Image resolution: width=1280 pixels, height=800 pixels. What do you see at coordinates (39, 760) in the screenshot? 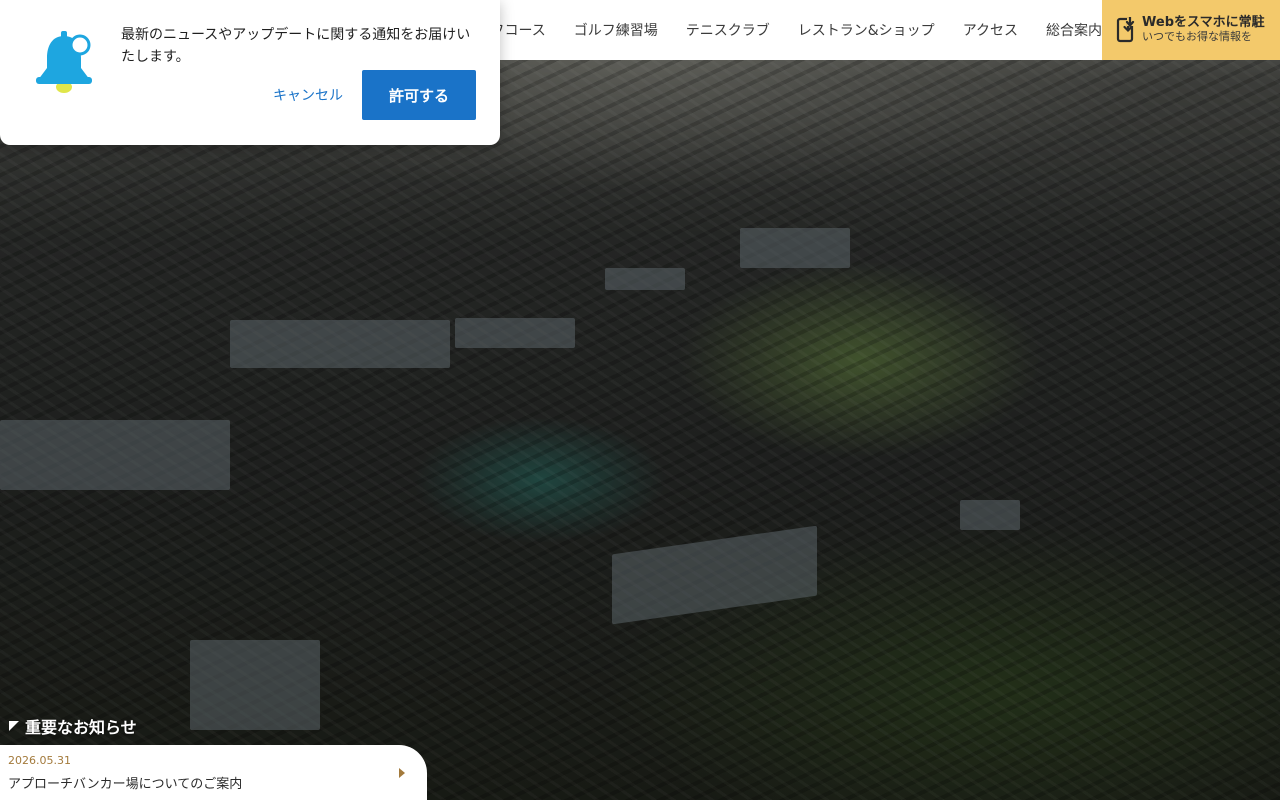
I see `notice-date: 2026.05.31` at bounding box center [39, 760].